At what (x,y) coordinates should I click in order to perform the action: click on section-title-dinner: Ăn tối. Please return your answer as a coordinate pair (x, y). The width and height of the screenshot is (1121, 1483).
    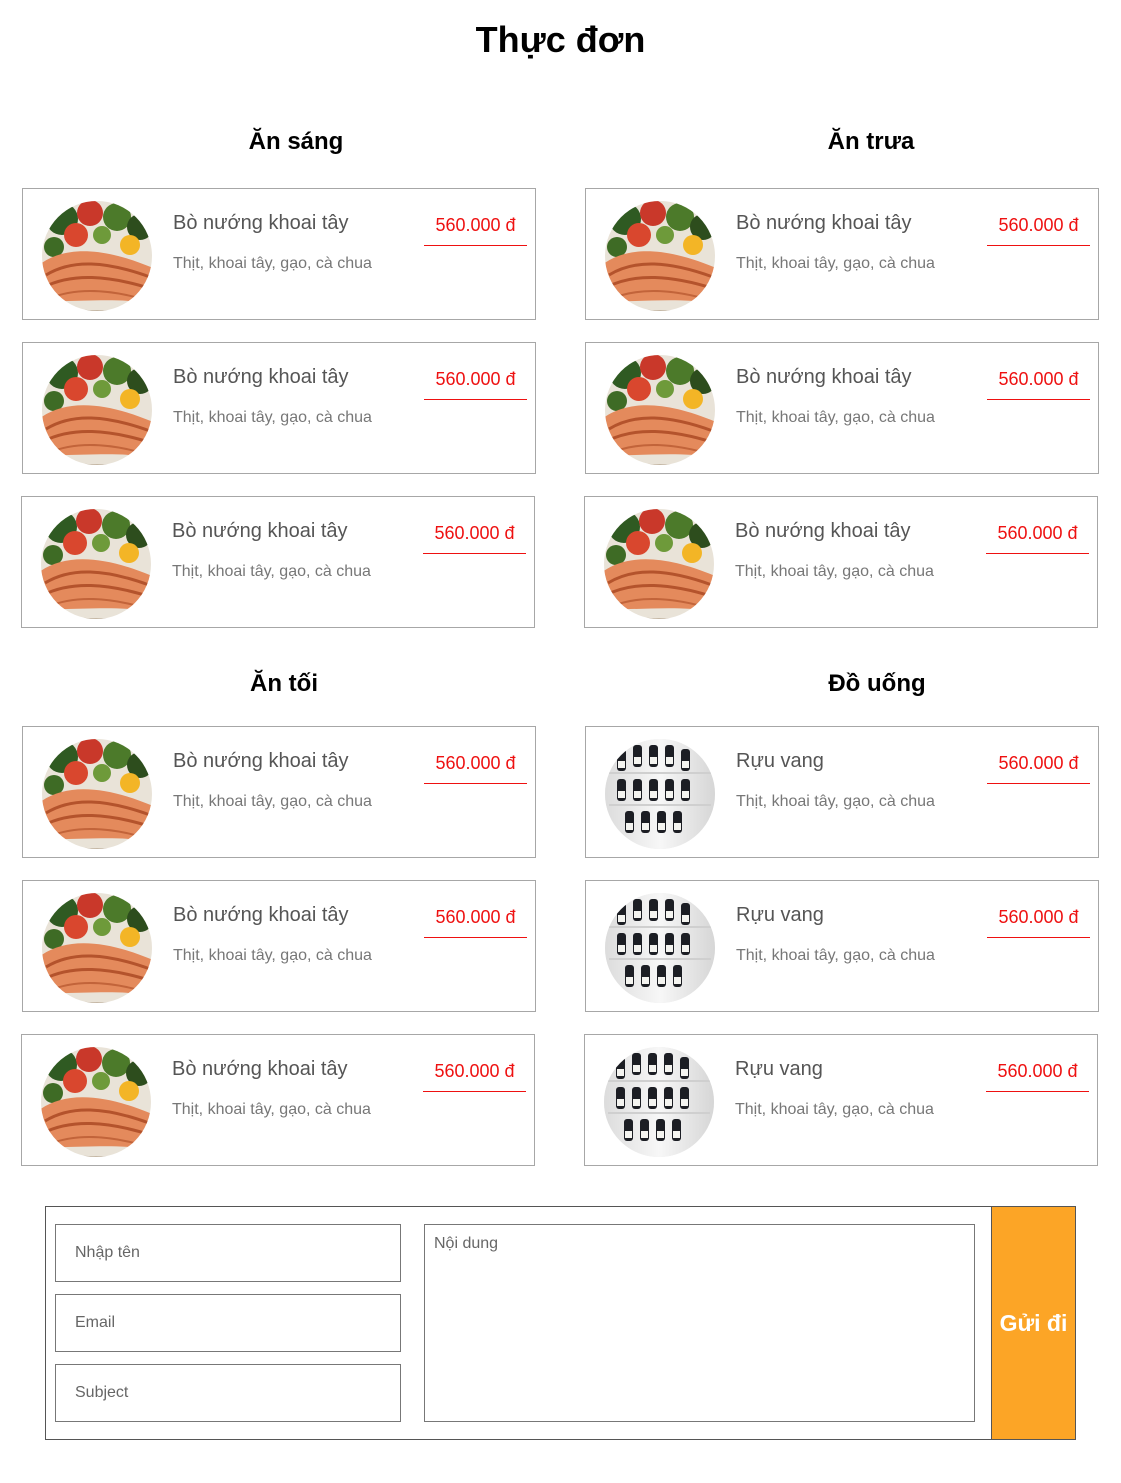
    Looking at the image, I should click on (284, 683).